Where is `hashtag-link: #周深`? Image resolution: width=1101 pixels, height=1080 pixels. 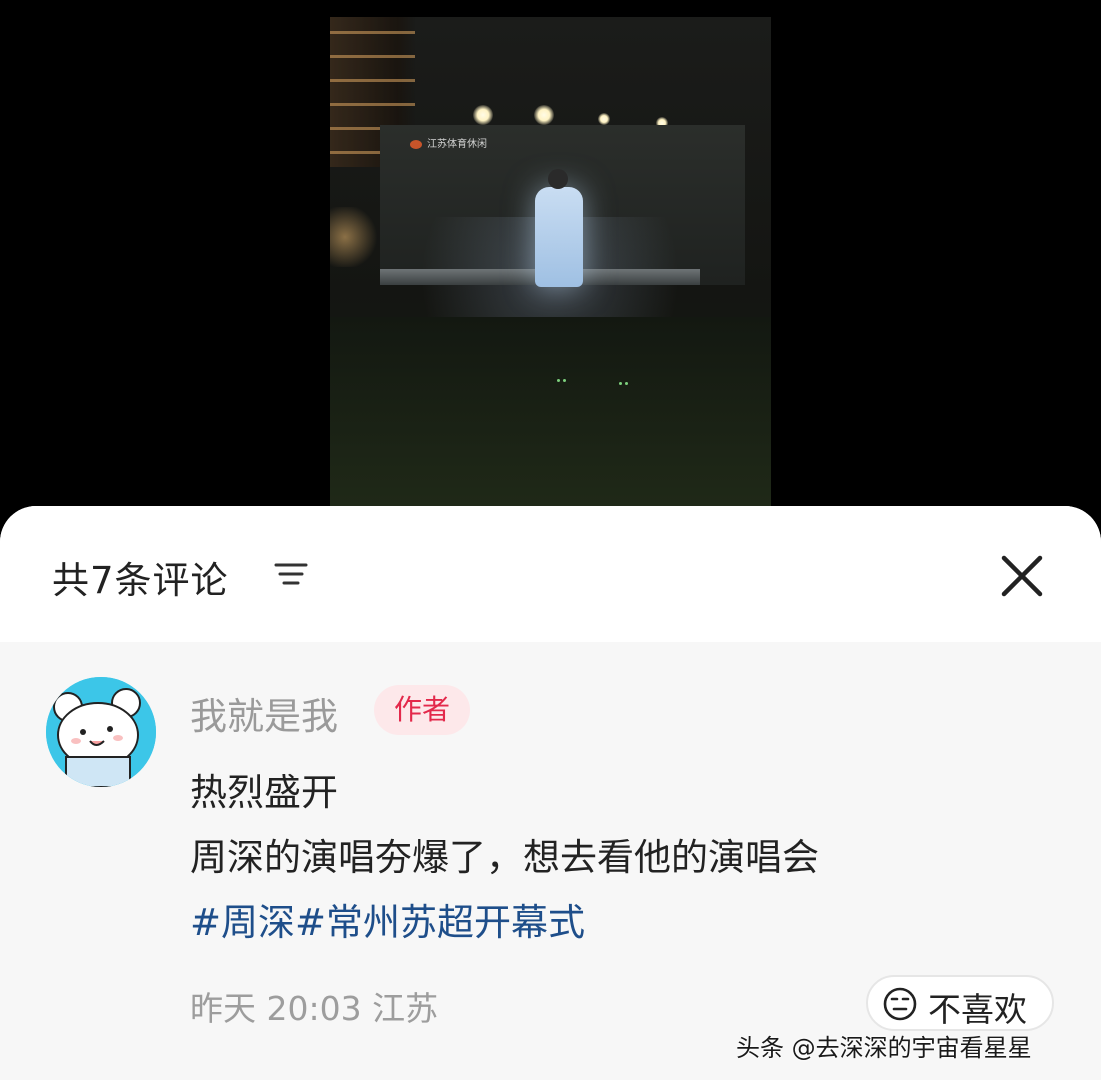 hashtag-link: #周深 is located at coordinates (242, 922).